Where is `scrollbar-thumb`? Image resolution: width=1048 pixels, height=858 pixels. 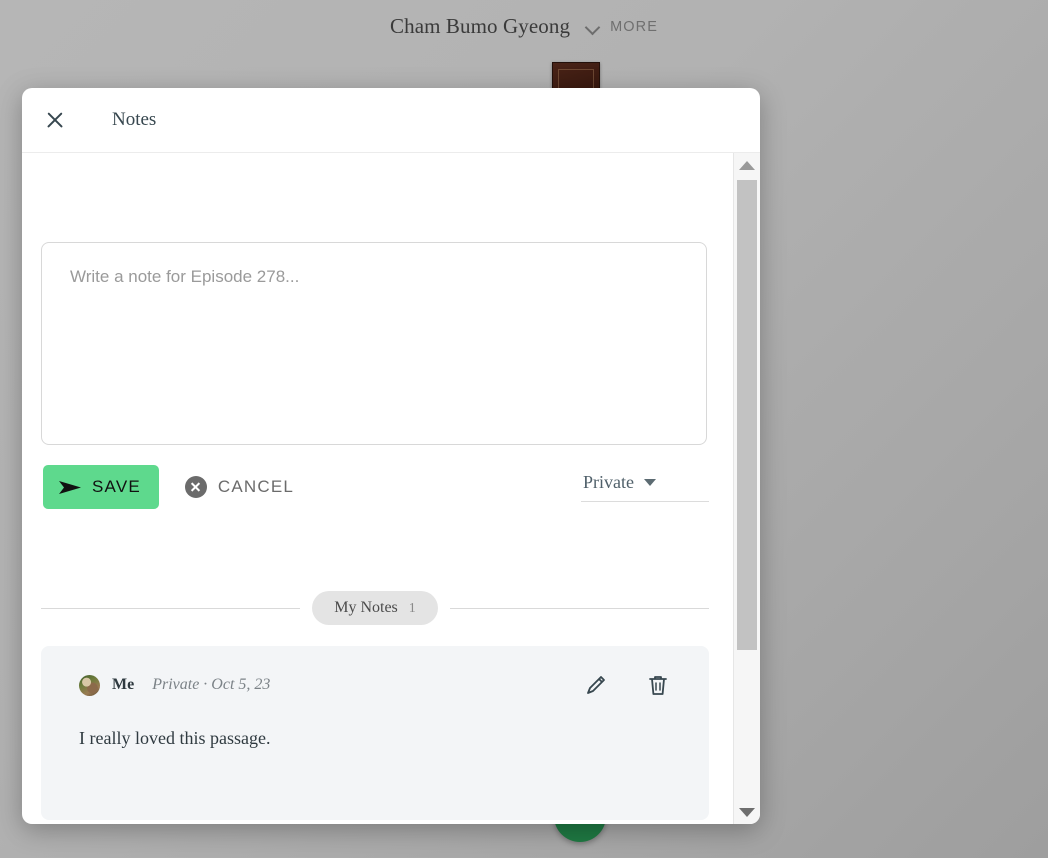
scrollbar-thumb is located at coordinates (747, 415).